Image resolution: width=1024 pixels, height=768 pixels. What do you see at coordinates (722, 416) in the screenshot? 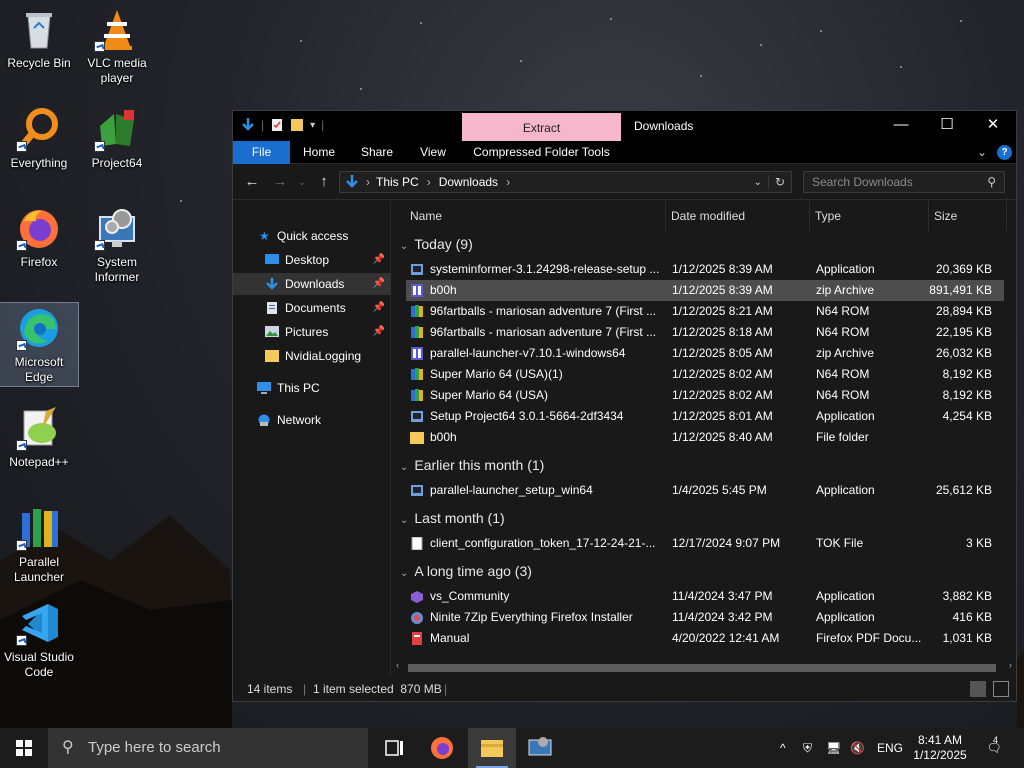
I see `file-date: 1/12/2025 8:01 AM` at bounding box center [722, 416].